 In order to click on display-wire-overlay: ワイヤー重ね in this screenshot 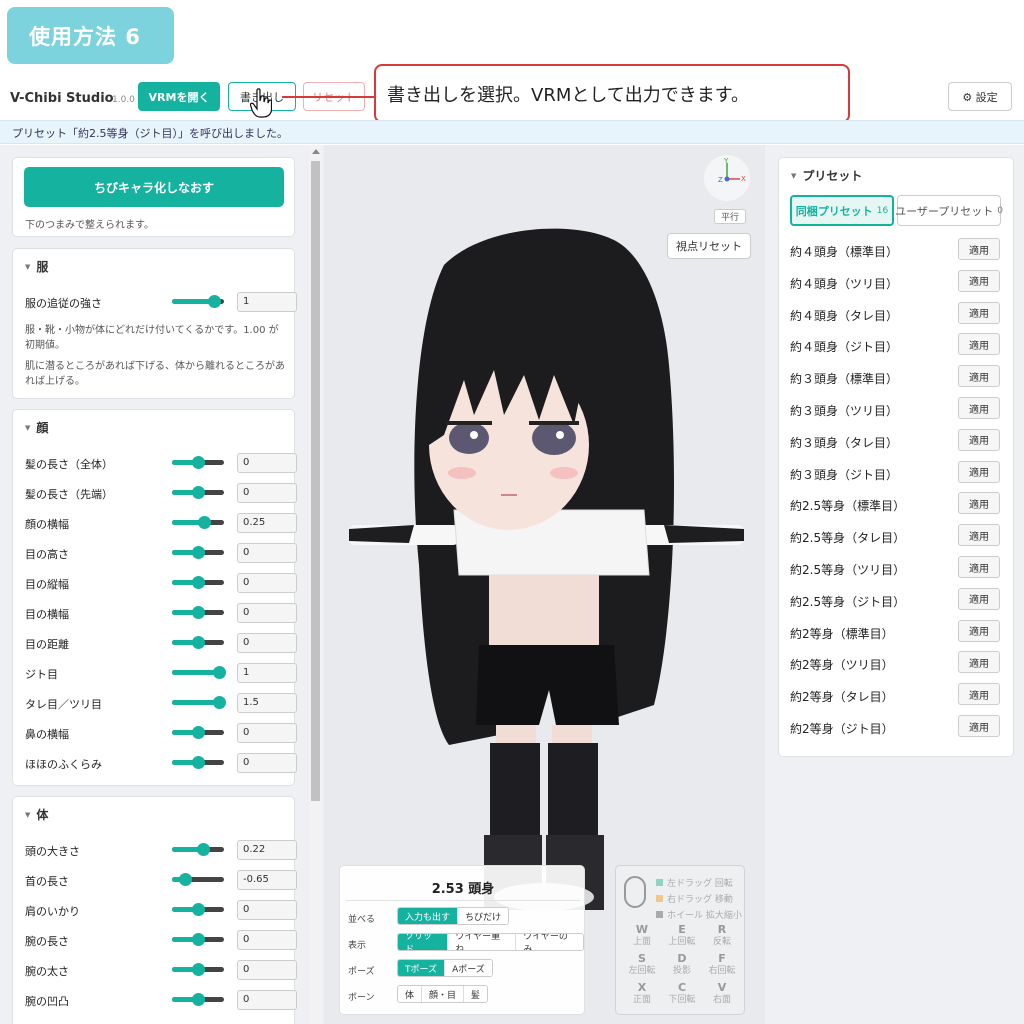, I will do `click(482, 942)`.